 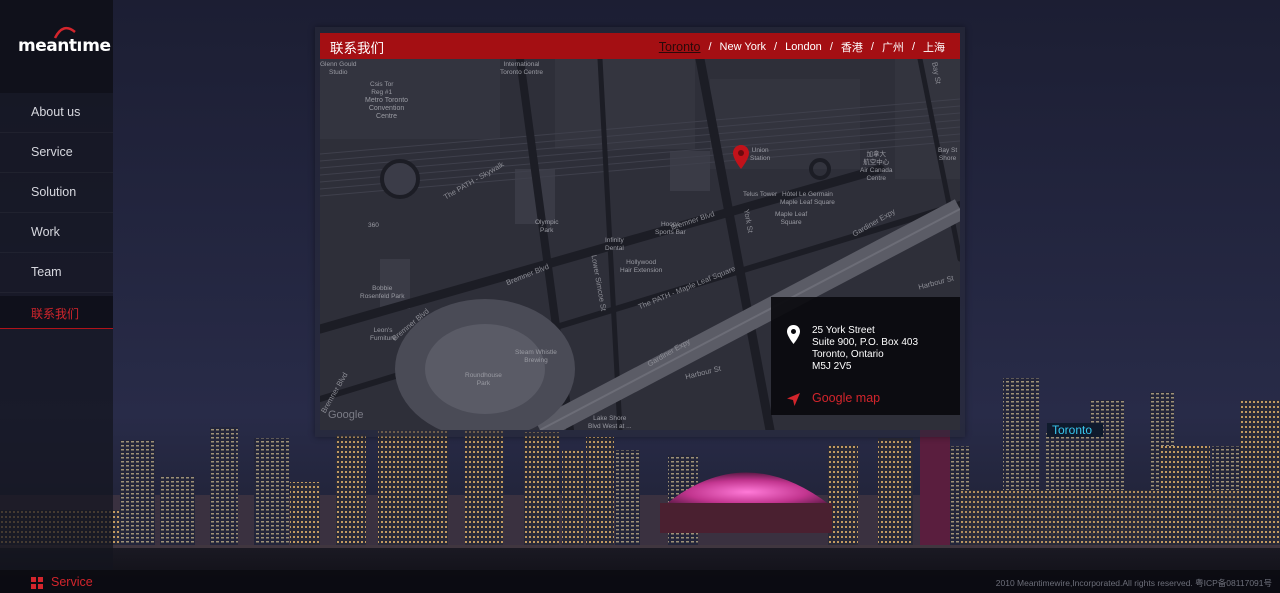 What do you see at coordinates (346, 415) in the screenshot?
I see `google-logo: Google` at bounding box center [346, 415].